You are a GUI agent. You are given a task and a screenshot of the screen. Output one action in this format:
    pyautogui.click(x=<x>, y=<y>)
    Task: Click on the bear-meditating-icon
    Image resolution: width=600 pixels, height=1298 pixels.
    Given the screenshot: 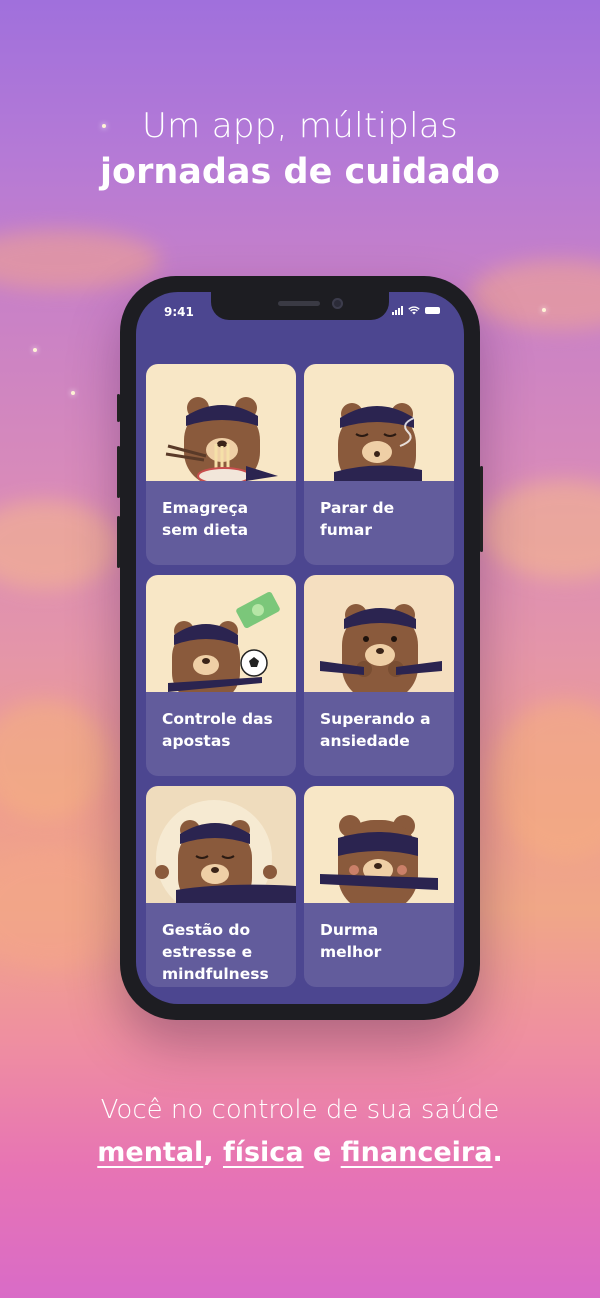 What is the action you would take?
    pyautogui.click(x=221, y=844)
    